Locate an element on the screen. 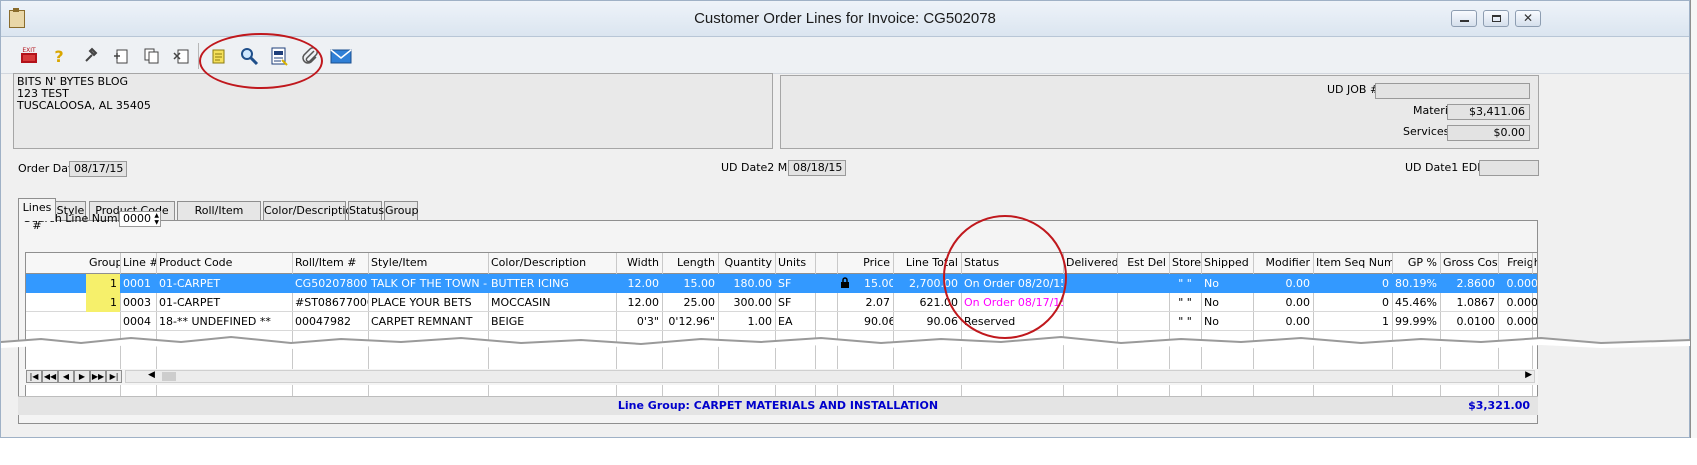  new-document-icon is located at coordinates (121, 56).